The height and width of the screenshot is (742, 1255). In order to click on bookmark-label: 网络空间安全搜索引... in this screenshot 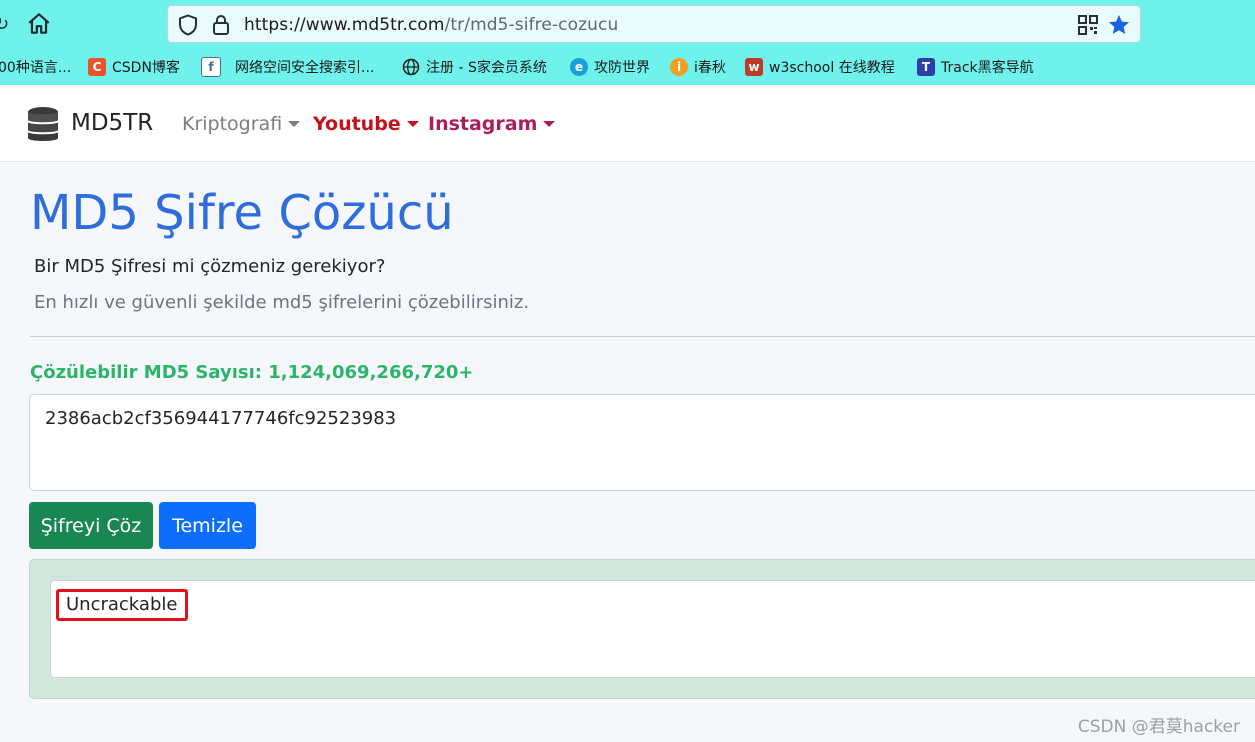, I will do `click(305, 68)`.